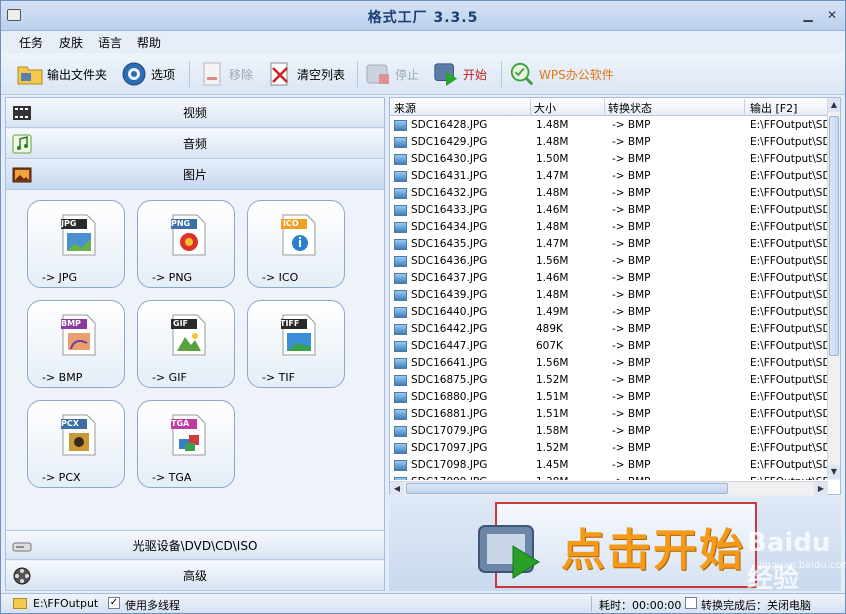 The height and width of the screenshot is (614, 846). I want to click on cell-size: 1.56M, so click(552, 363).